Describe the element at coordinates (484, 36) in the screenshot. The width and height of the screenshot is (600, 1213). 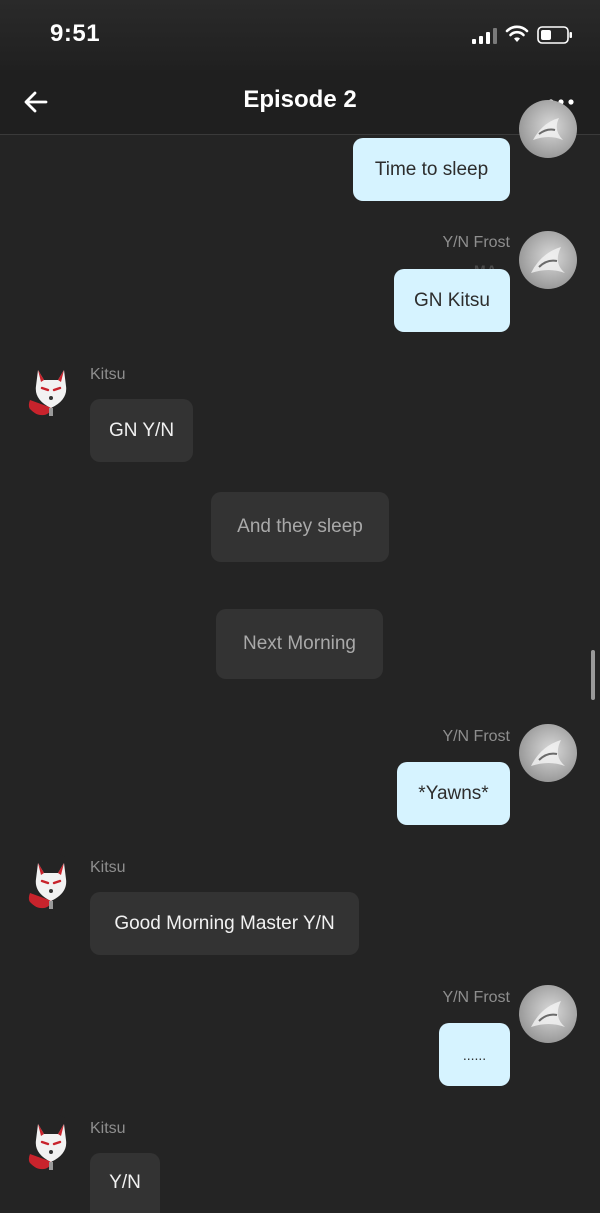
I see `signal-icon` at that location.